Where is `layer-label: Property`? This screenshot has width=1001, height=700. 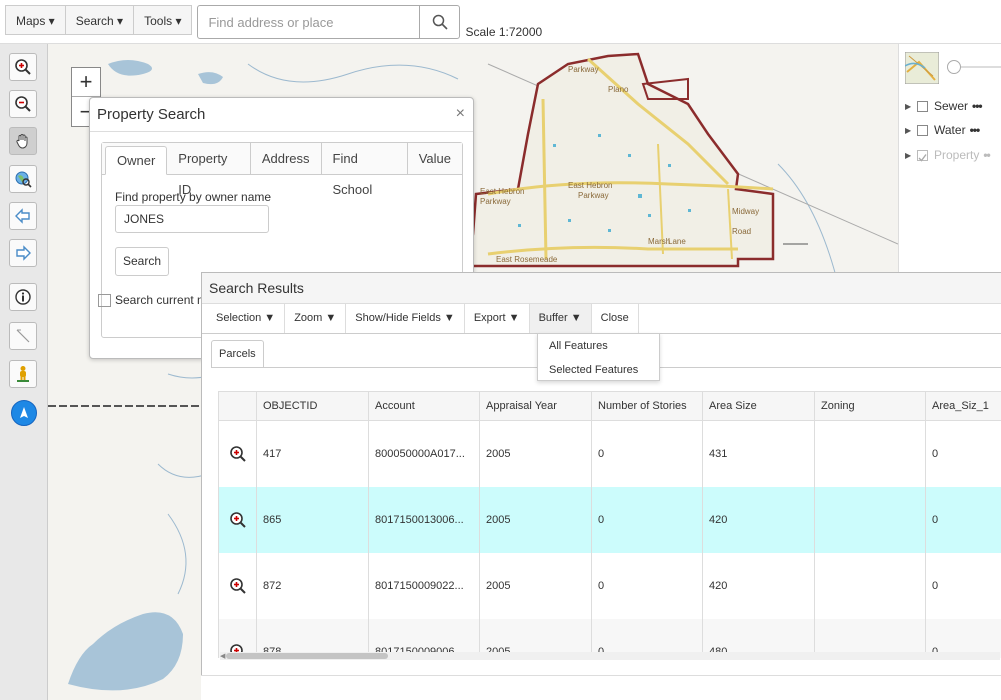
layer-label: Property is located at coordinates (957, 155).